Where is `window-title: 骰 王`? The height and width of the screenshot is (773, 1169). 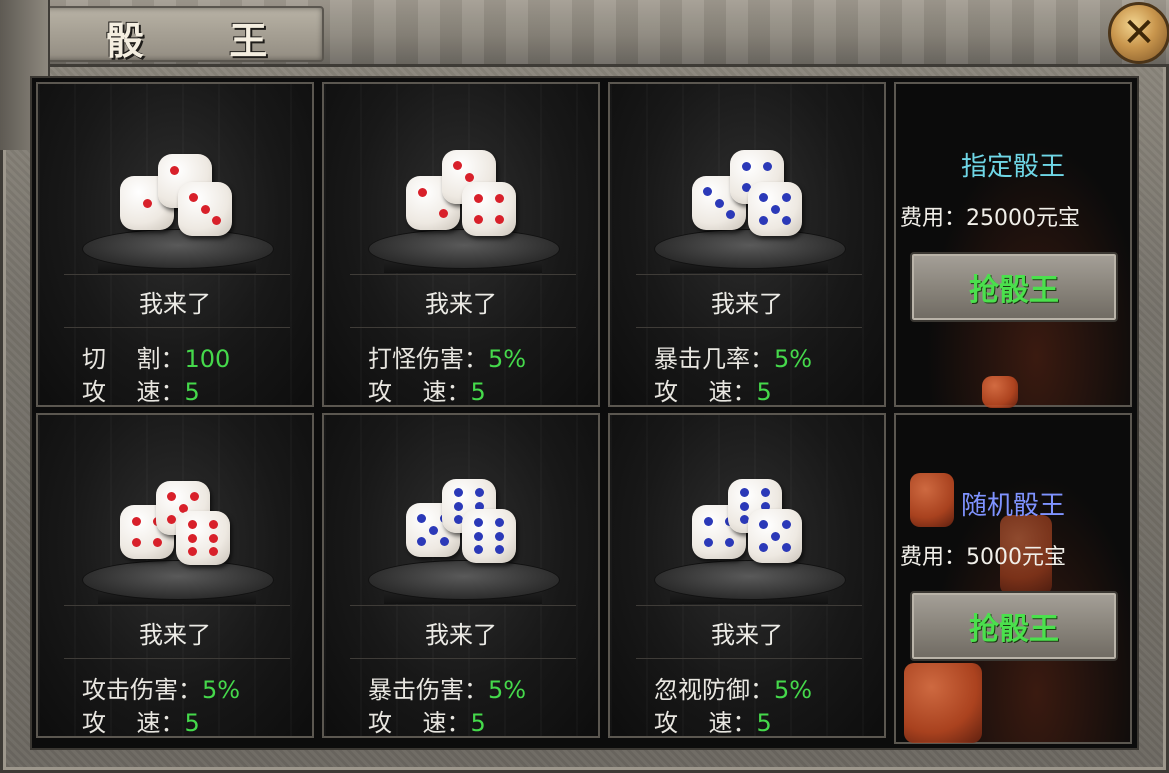
window-title: 骰 王 is located at coordinates (205, 41).